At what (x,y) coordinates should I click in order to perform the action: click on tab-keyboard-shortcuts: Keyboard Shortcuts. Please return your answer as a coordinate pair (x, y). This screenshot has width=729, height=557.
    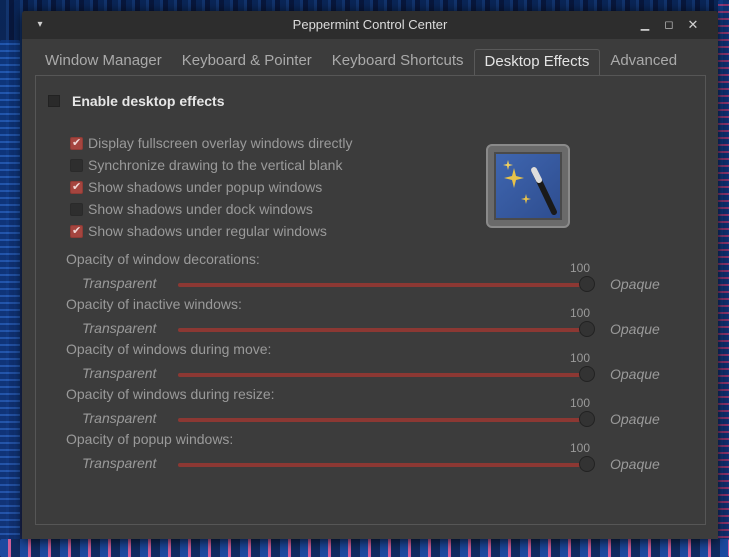
    Looking at the image, I should click on (398, 62).